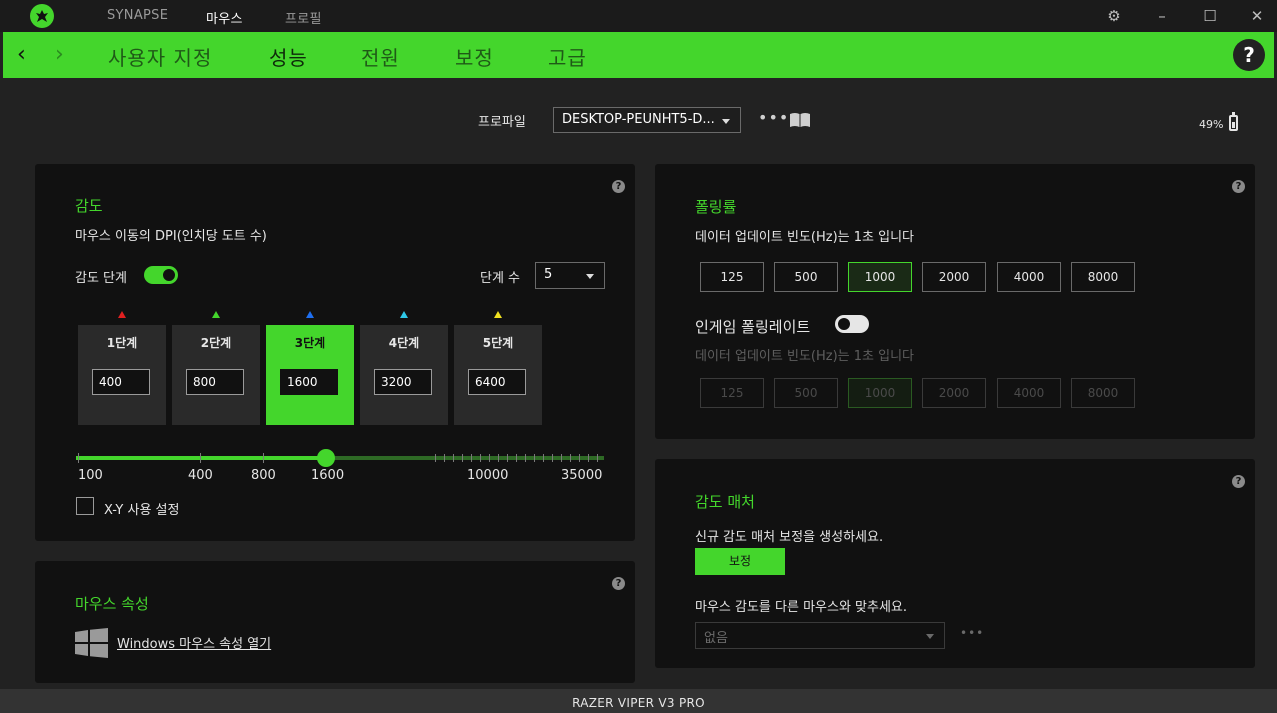 The height and width of the screenshot is (713, 1277). Describe the element at coordinates (474, 56) in the screenshot. I see `tab-calibration: 보정` at that location.